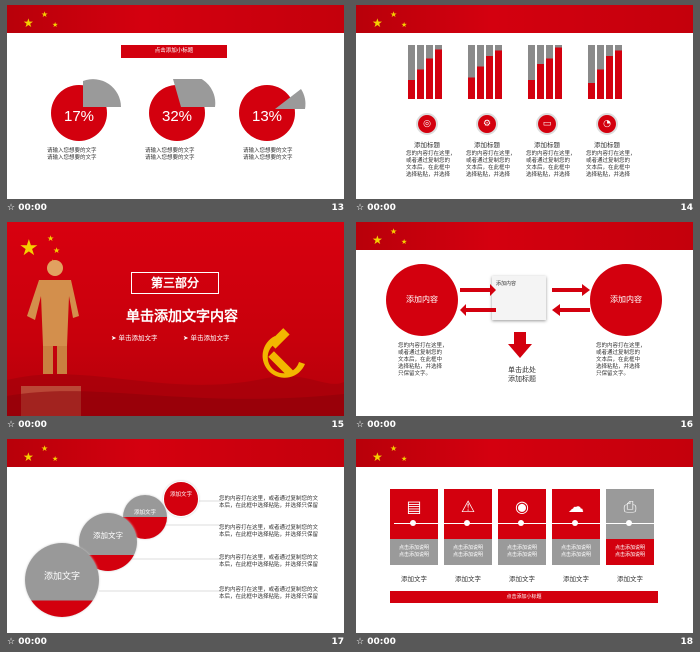  I want to click on text-block-2: 您的内容打在这里，或者通过复制您的文 本后，在此框中选择粘贴，并选择只保留, so click(268, 532).